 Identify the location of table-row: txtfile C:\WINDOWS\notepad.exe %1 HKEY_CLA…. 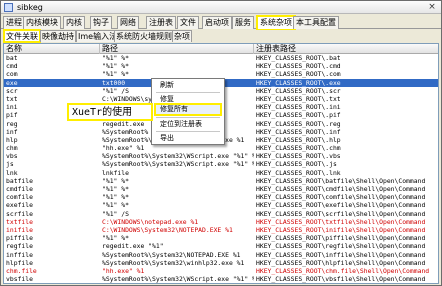
(221, 222).